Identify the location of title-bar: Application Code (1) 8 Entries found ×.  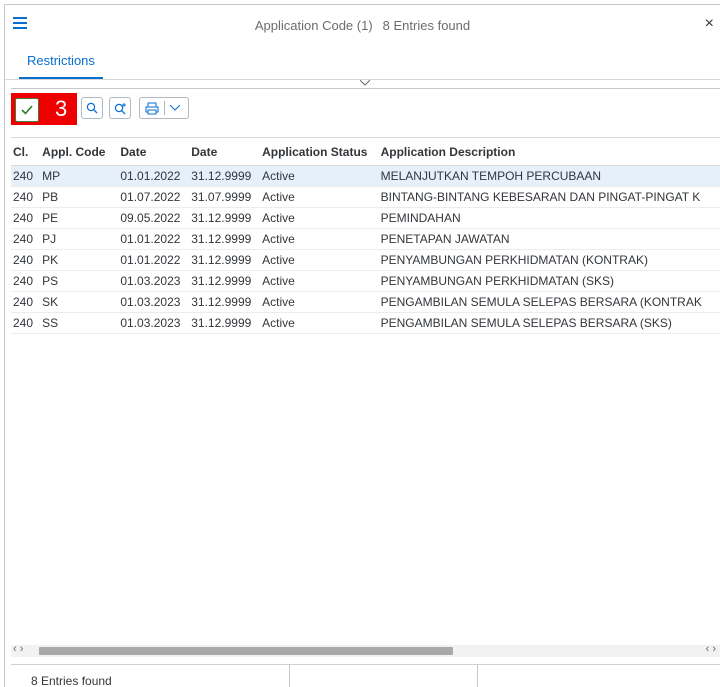
(362, 25).